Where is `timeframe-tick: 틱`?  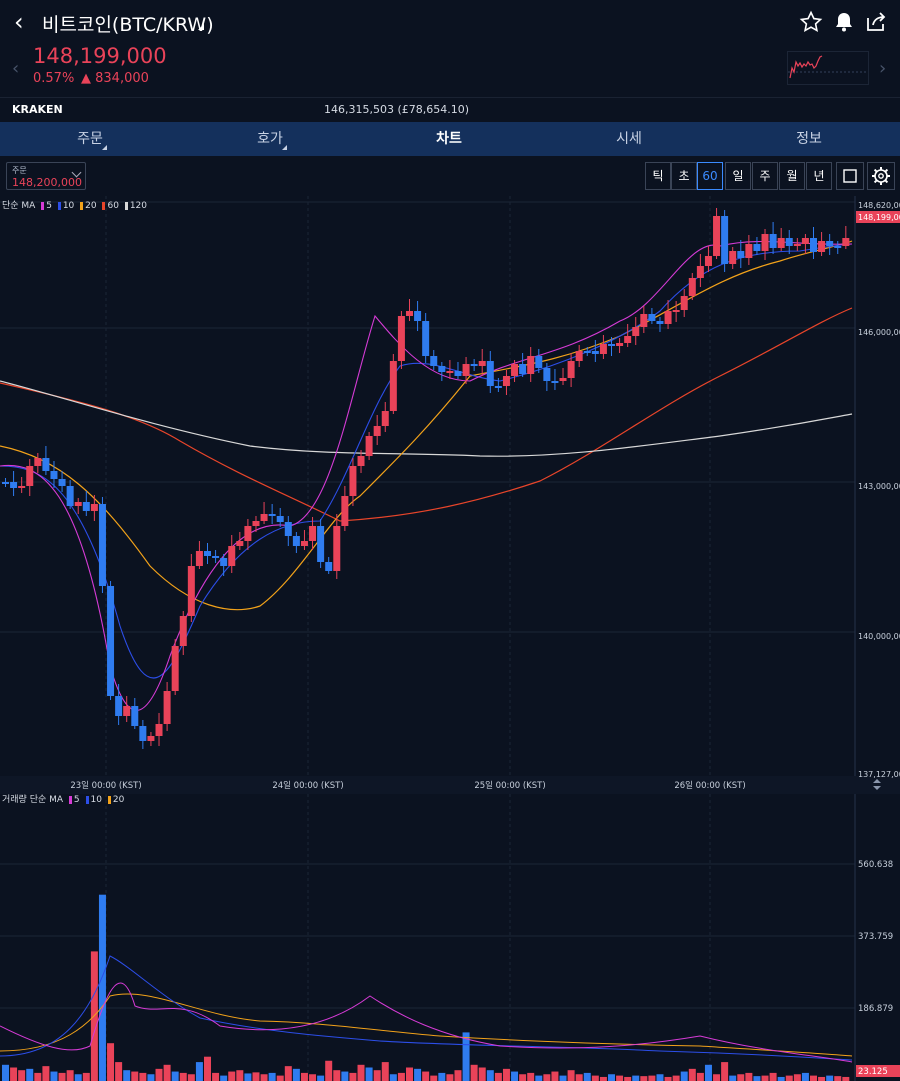
timeframe-tick: 틱 is located at coordinates (658, 176).